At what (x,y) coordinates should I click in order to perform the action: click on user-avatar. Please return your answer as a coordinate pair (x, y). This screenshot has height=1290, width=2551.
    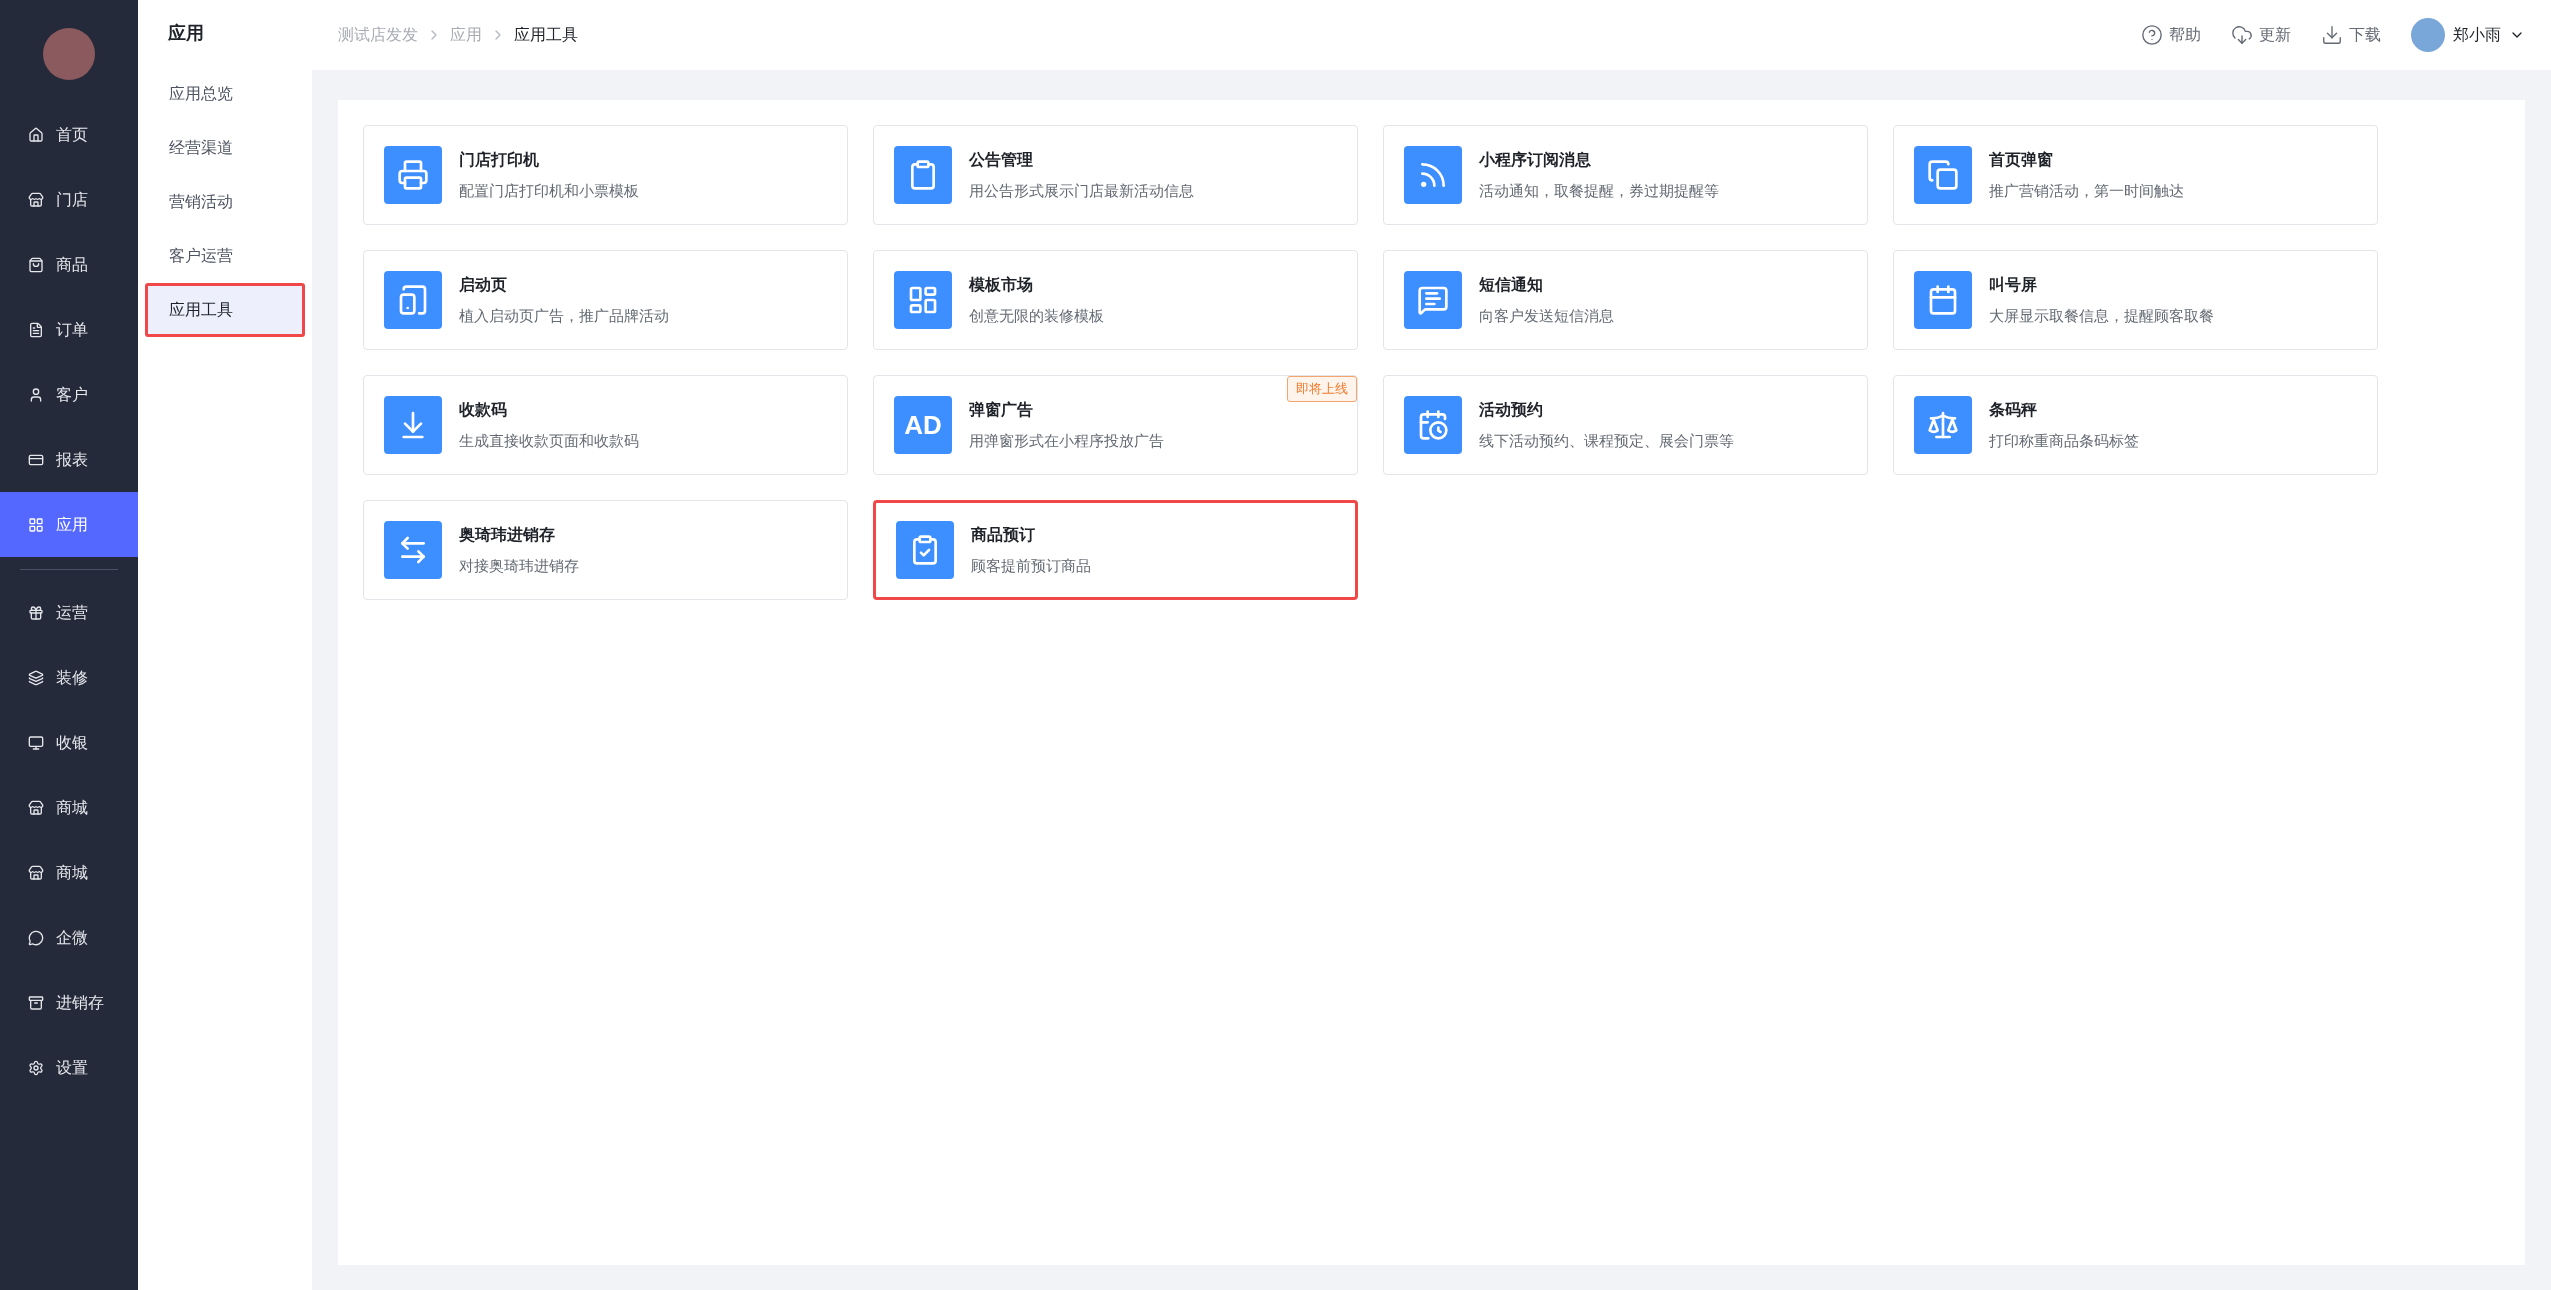
    Looking at the image, I should click on (2428, 35).